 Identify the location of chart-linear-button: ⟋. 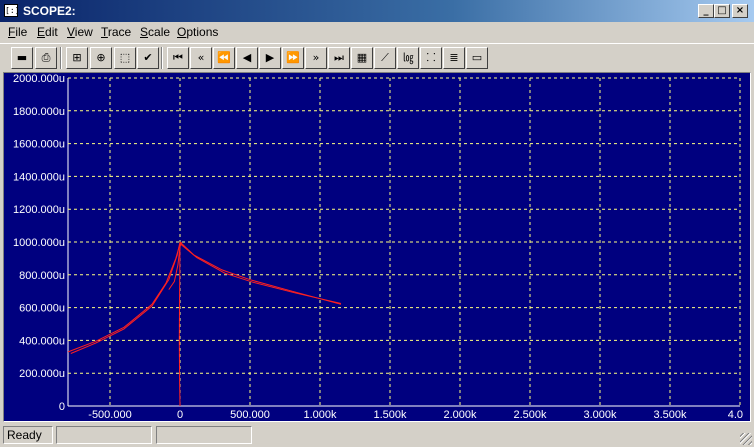
(385, 58).